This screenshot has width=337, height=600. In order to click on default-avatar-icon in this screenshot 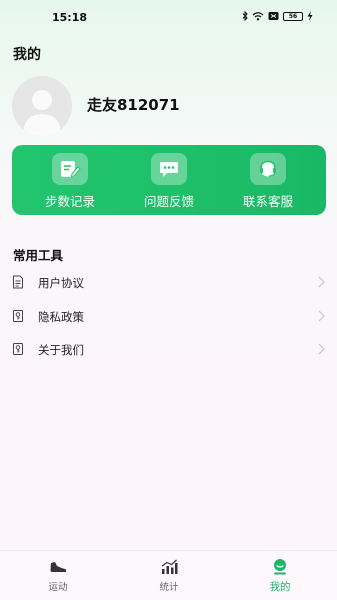, I will do `click(42, 106)`.